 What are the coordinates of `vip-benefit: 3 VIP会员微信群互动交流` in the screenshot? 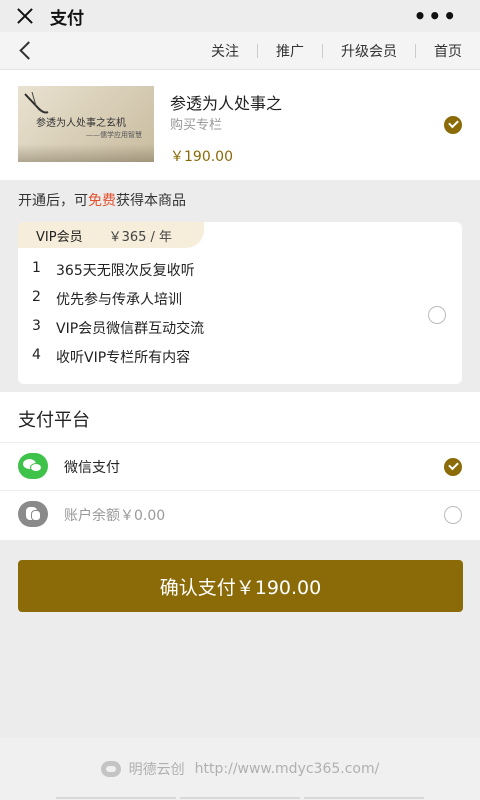 It's located at (118, 327).